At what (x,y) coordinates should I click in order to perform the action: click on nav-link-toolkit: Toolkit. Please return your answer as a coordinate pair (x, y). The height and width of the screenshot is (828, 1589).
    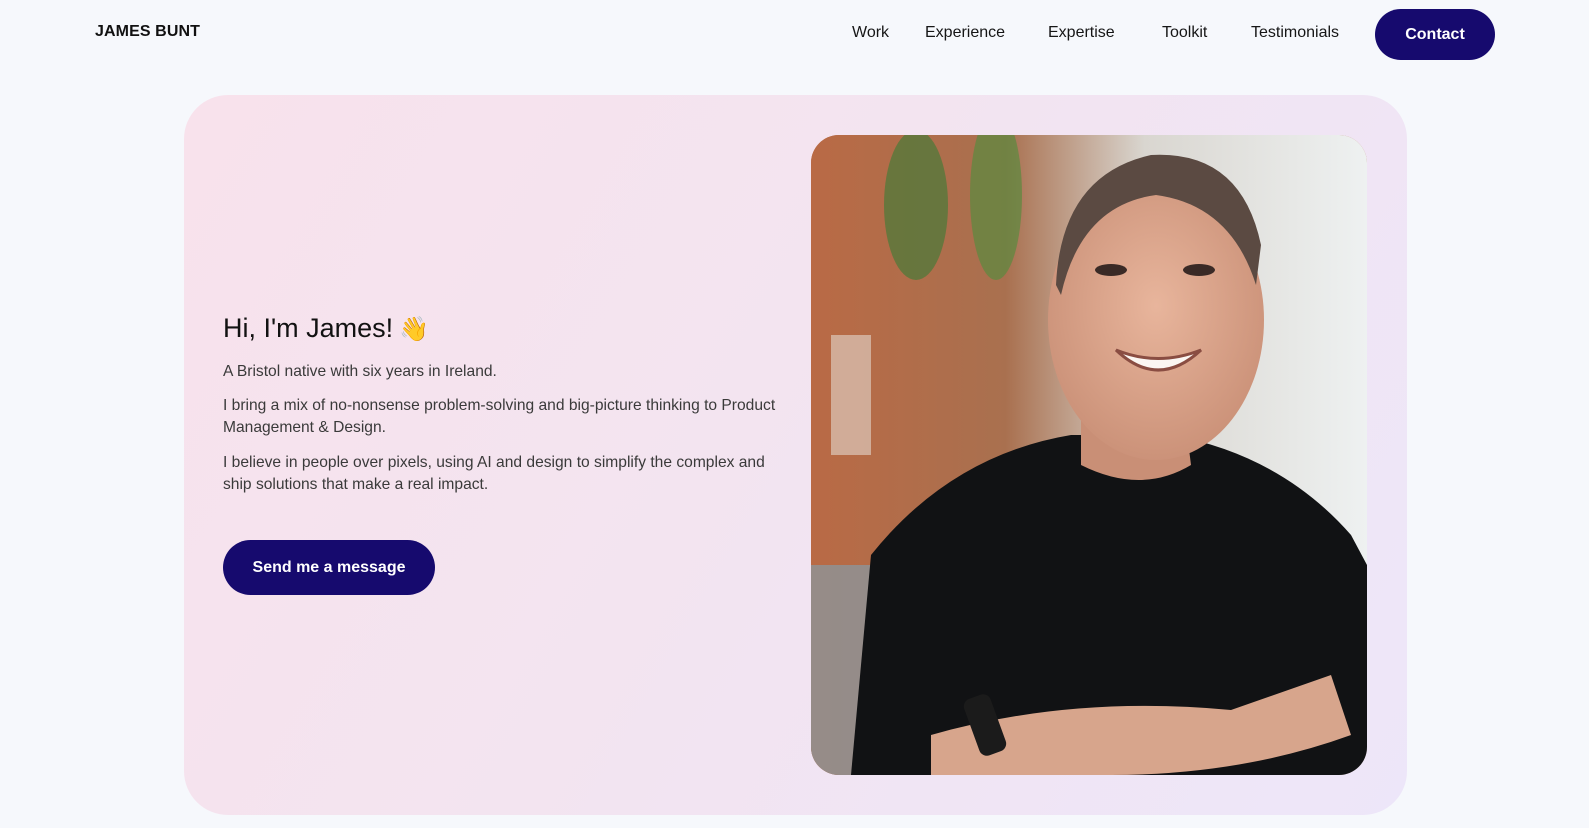
    Looking at the image, I should click on (1184, 33).